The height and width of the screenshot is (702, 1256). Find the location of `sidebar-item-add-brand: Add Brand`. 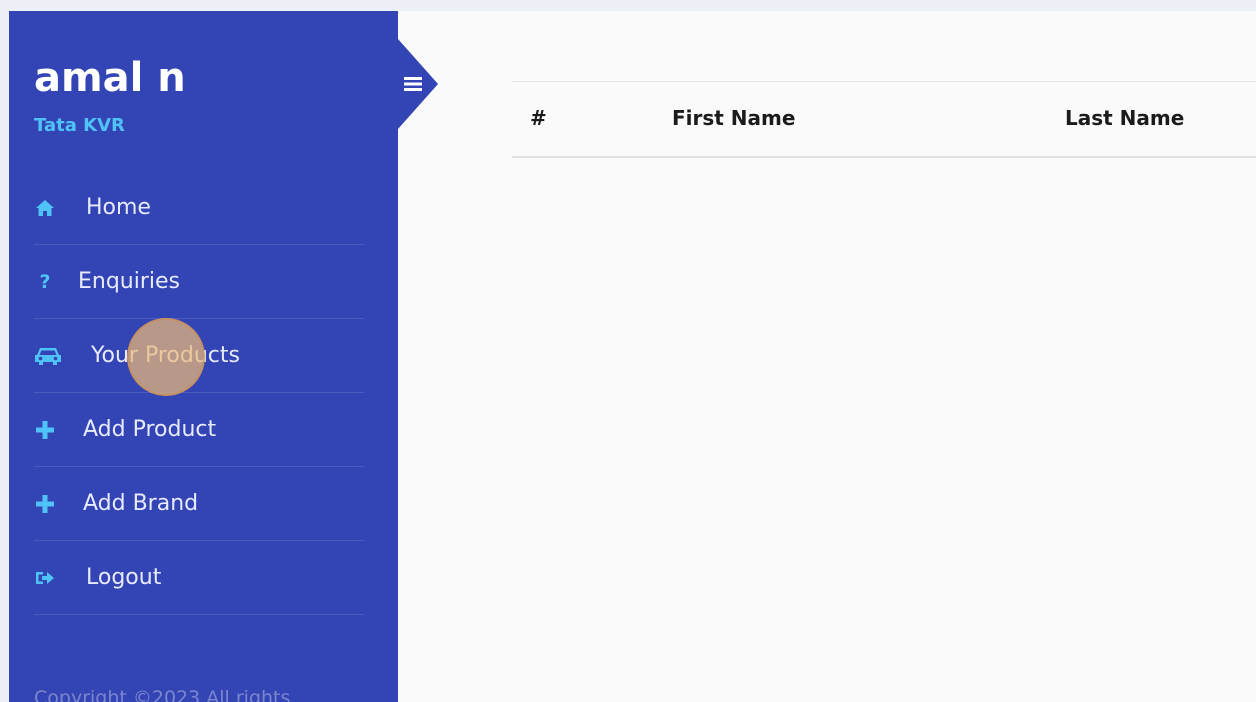

sidebar-item-add-brand: Add Brand is located at coordinates (199, 504).